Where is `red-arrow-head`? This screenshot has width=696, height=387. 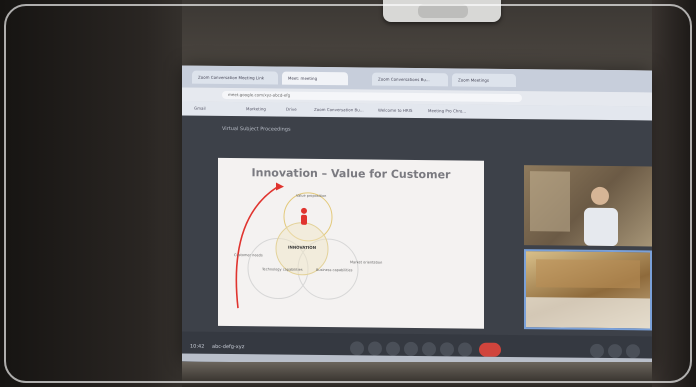 red-arrow-head is located at coordinates (280, 186).